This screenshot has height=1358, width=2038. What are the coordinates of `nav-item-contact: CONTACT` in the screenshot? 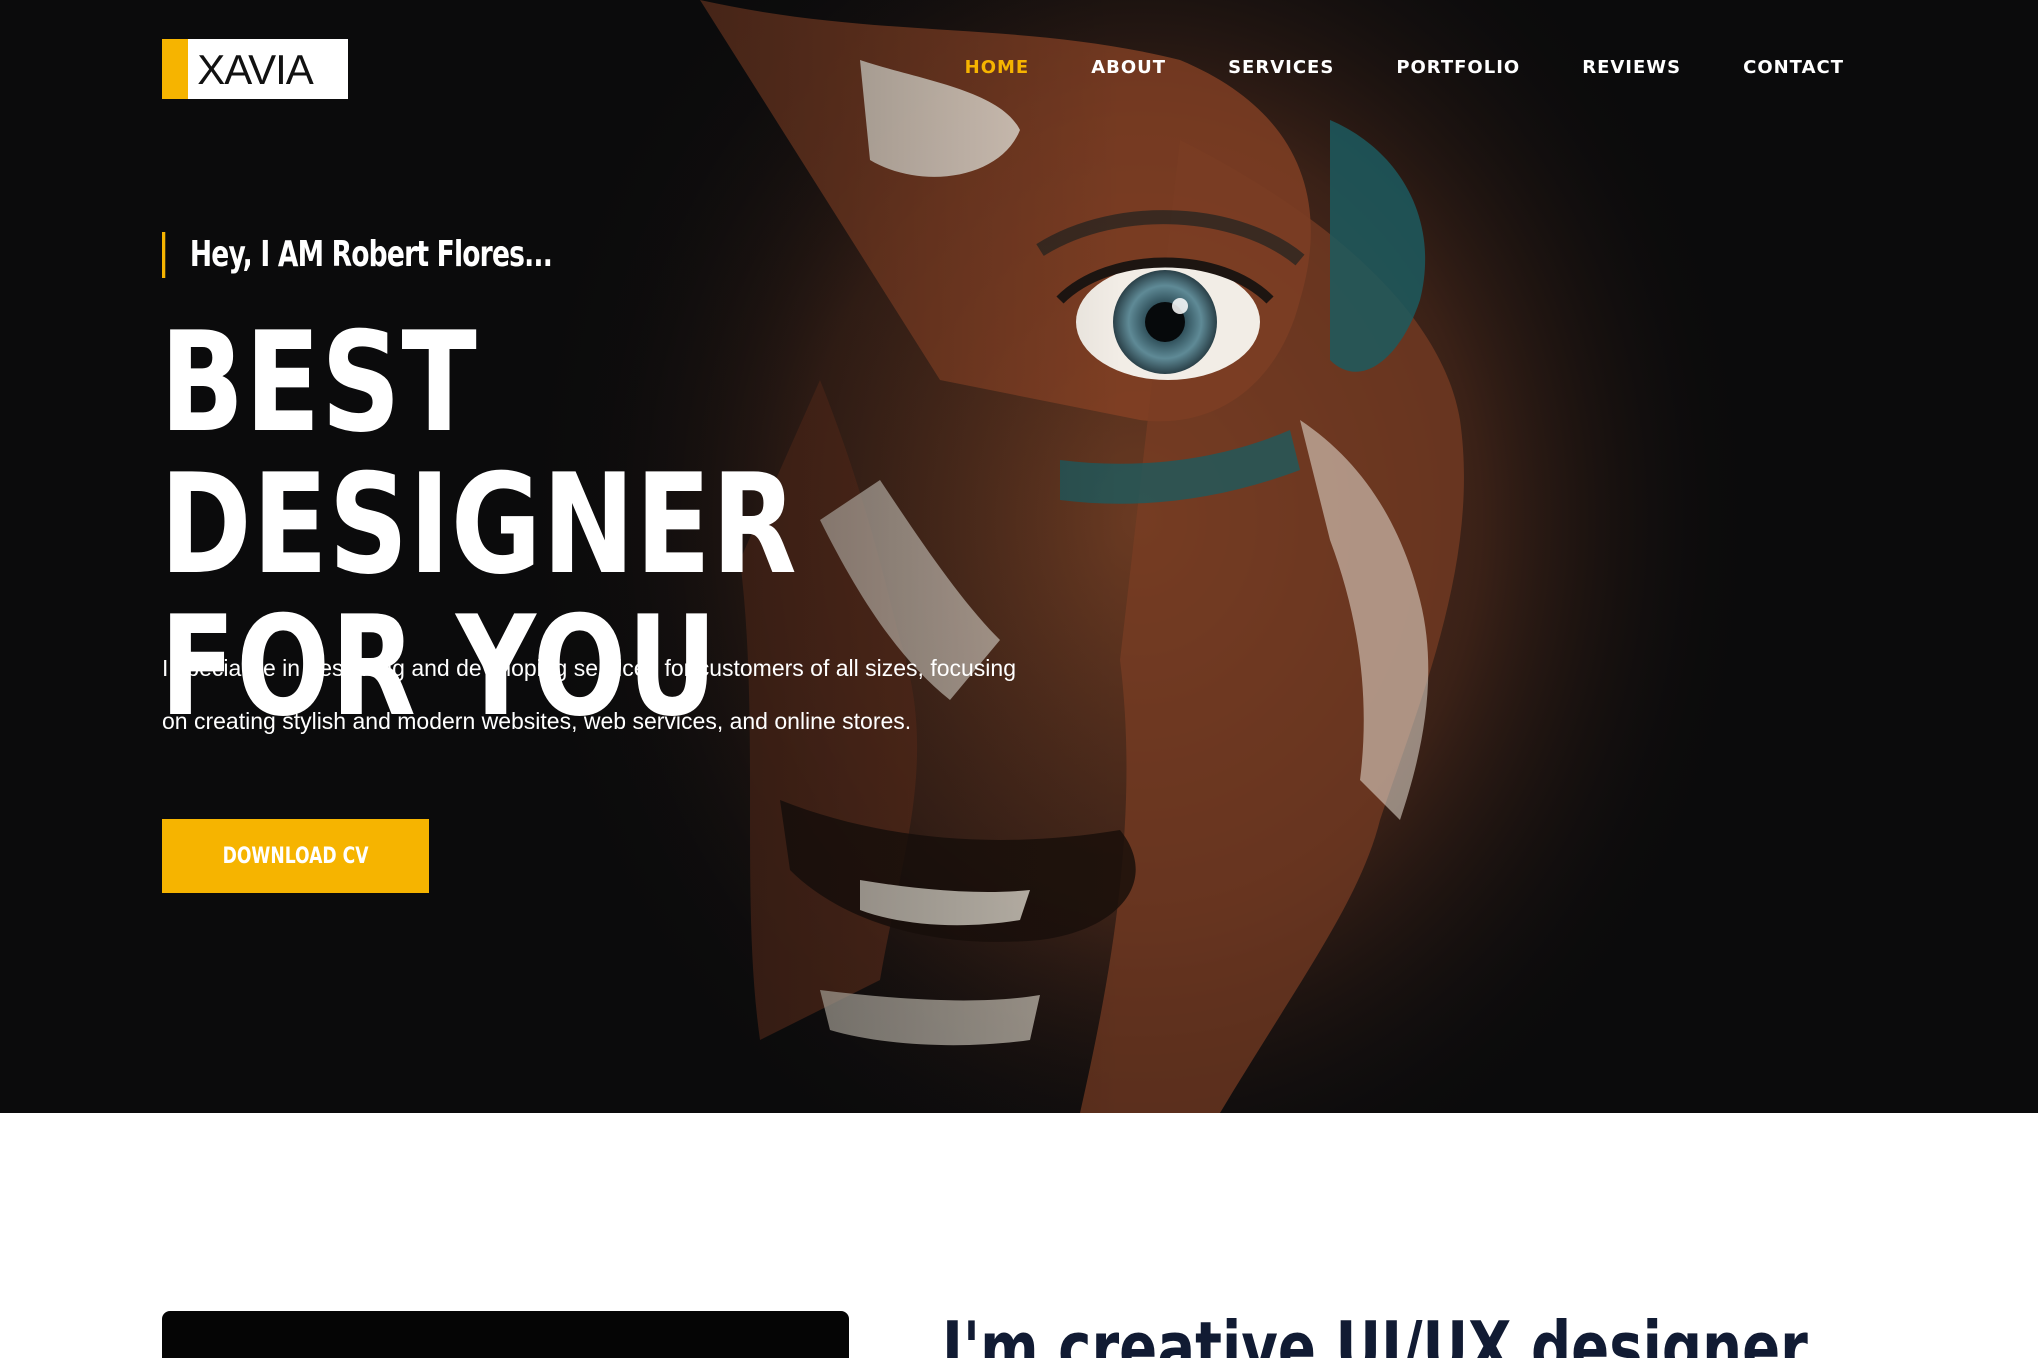 It's located at (1793, 67).